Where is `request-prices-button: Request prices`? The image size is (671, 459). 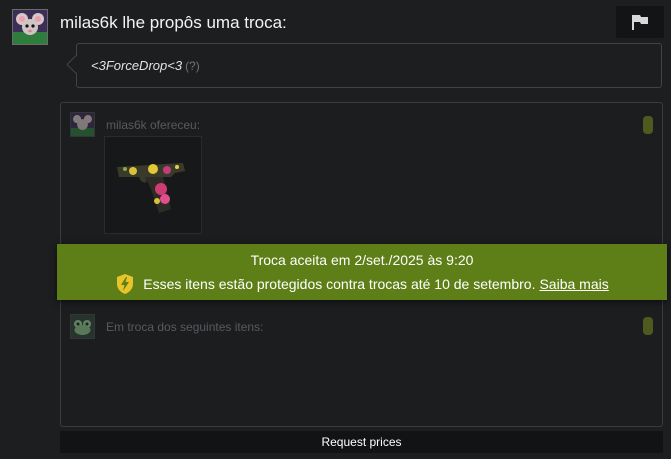
request-prices-button: Request prices is located at coordinates (361, 442).